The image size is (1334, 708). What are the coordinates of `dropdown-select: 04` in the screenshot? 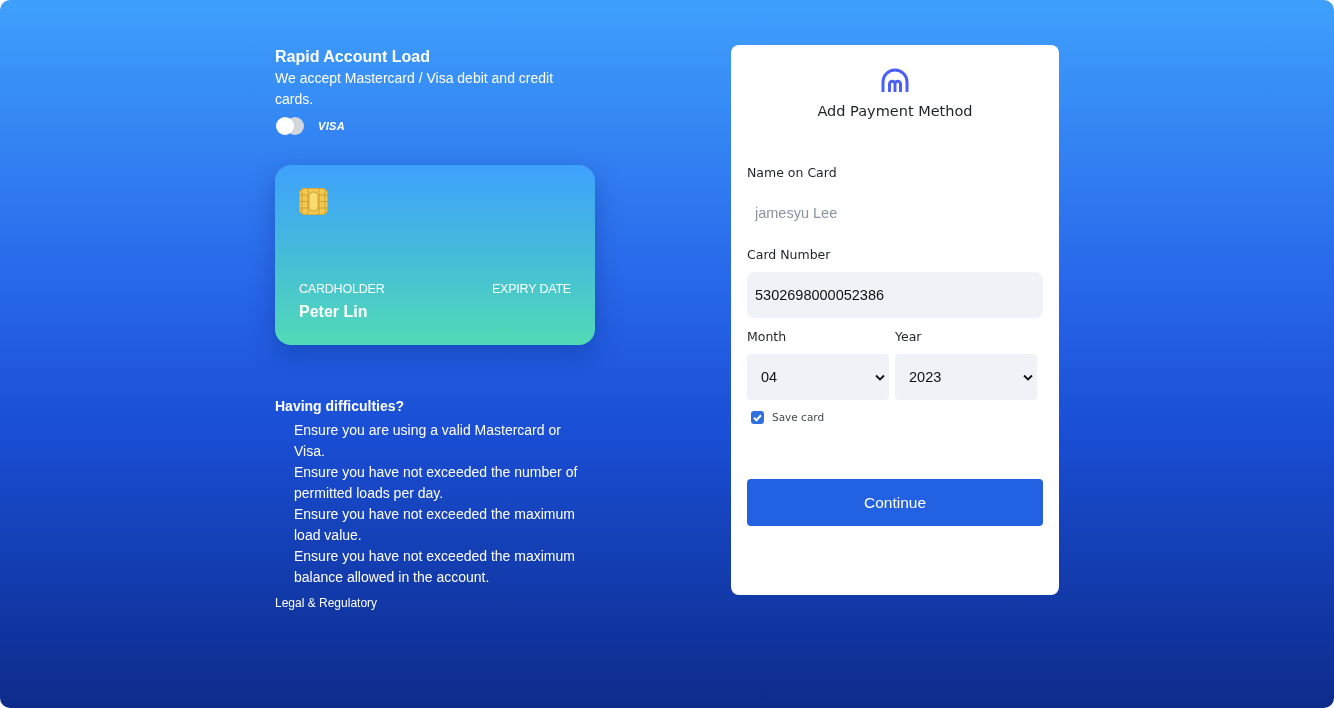 It's located at (818, 377).